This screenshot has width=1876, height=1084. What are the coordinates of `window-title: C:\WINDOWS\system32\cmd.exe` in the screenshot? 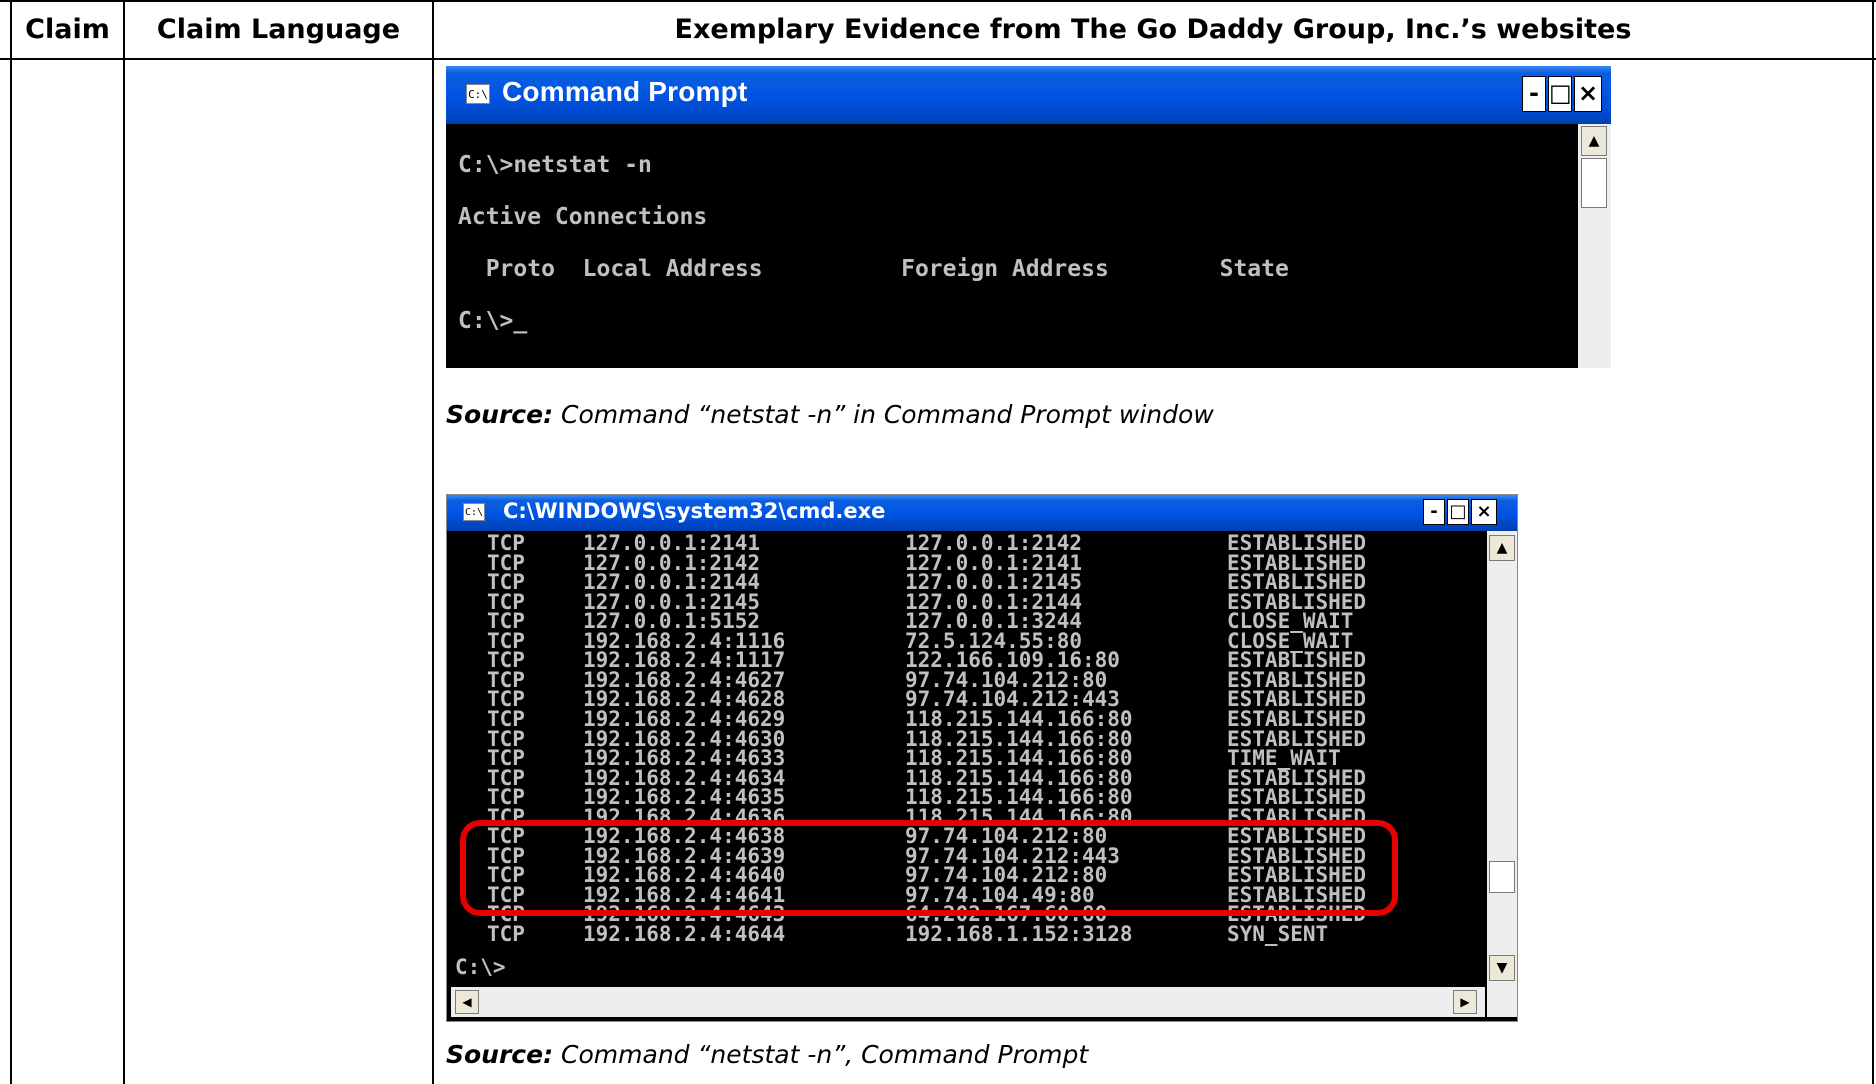 It's located at (694, 511).